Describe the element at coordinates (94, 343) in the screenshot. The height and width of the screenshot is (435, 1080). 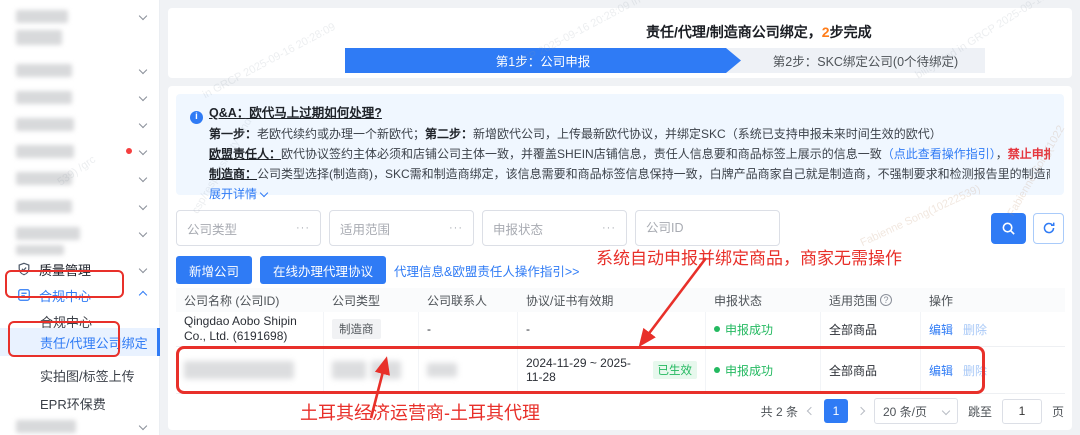
I see `sidebar-item-label: 责任/代理公司绑定` at that location.